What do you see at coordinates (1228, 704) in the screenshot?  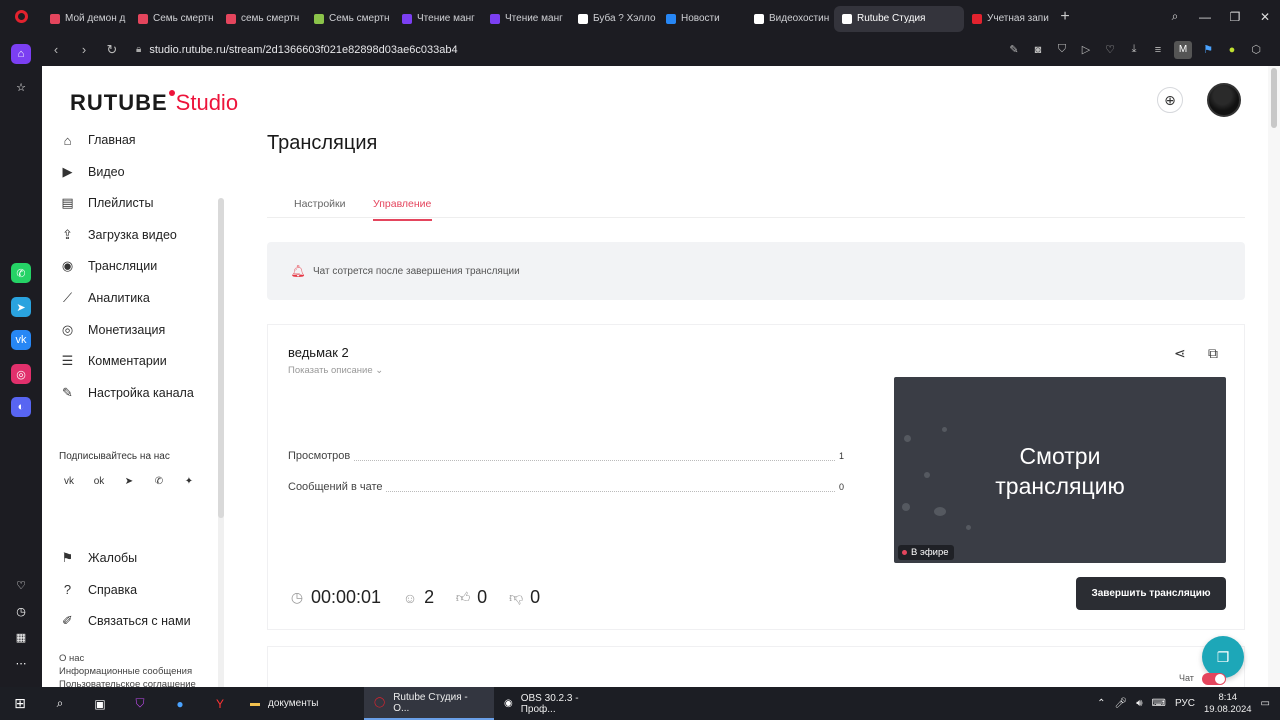 I see `clock: 8:14 19.08.2024` at bounding box center [1228, 704].